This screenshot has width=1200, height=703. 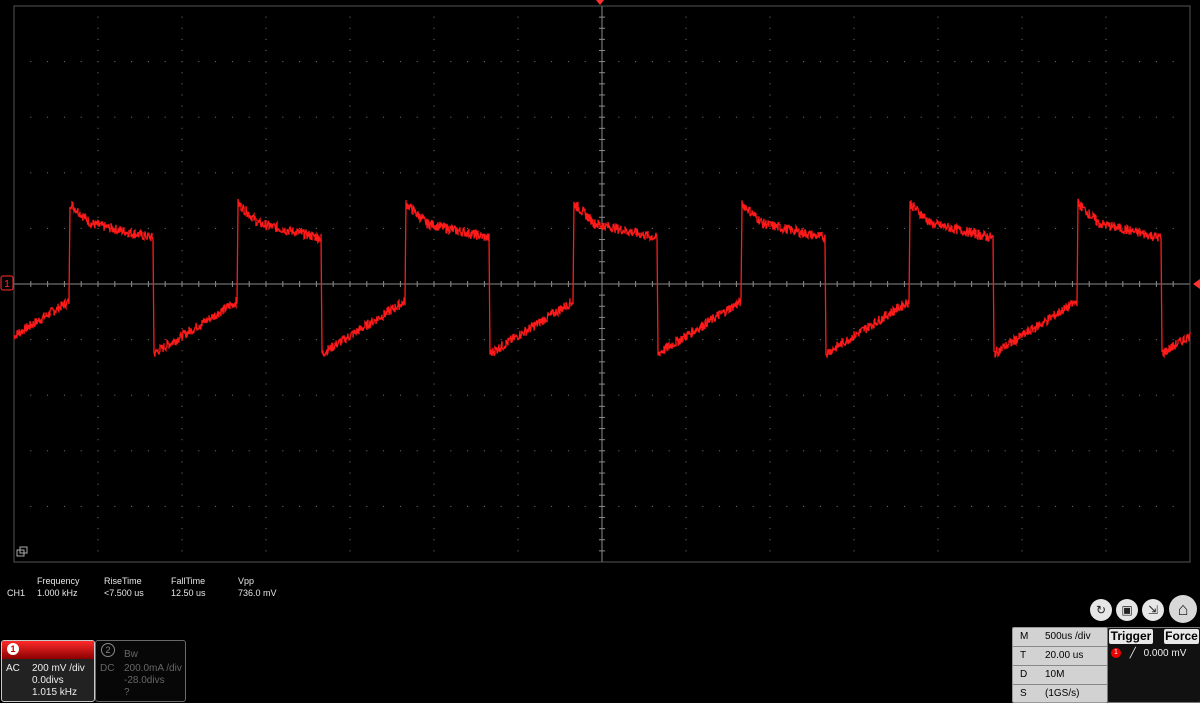 I want to click on channel1-coupling: AC, so click(x=13, y=668).